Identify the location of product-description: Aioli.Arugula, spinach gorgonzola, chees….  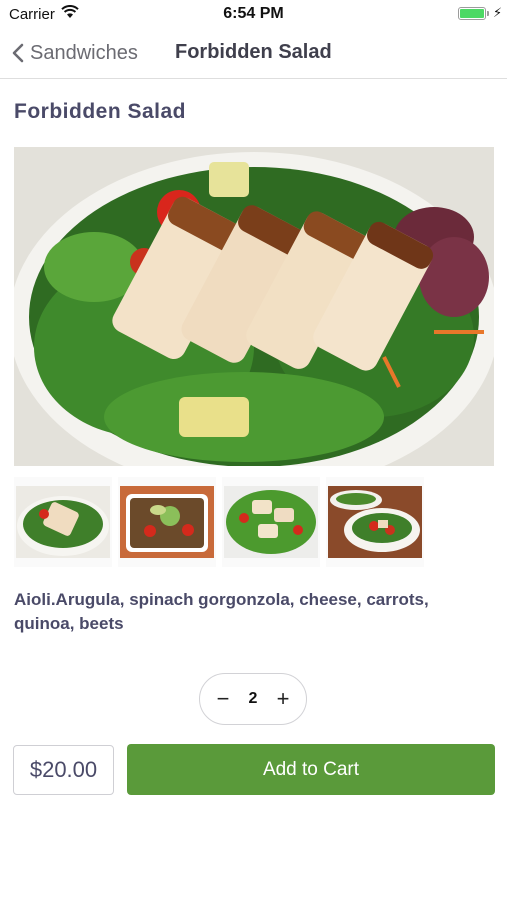
(221, 611).